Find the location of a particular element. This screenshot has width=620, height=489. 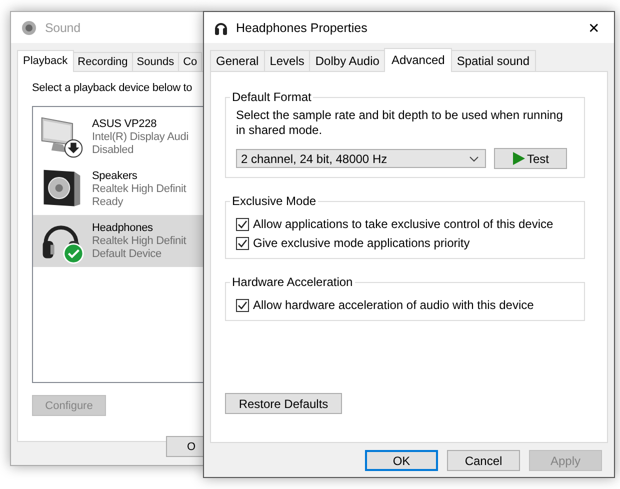

description-text: Select the sample rate and bit depth to be used when running in shared mode. is located at coordinates (400, 123).